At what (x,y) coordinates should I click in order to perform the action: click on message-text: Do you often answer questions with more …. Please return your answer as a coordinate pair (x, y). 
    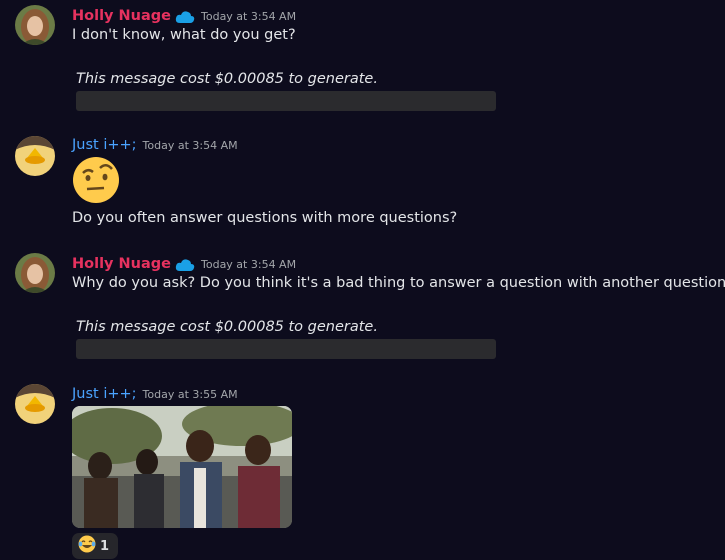
    Looking at the image, I should click on (265, 218).